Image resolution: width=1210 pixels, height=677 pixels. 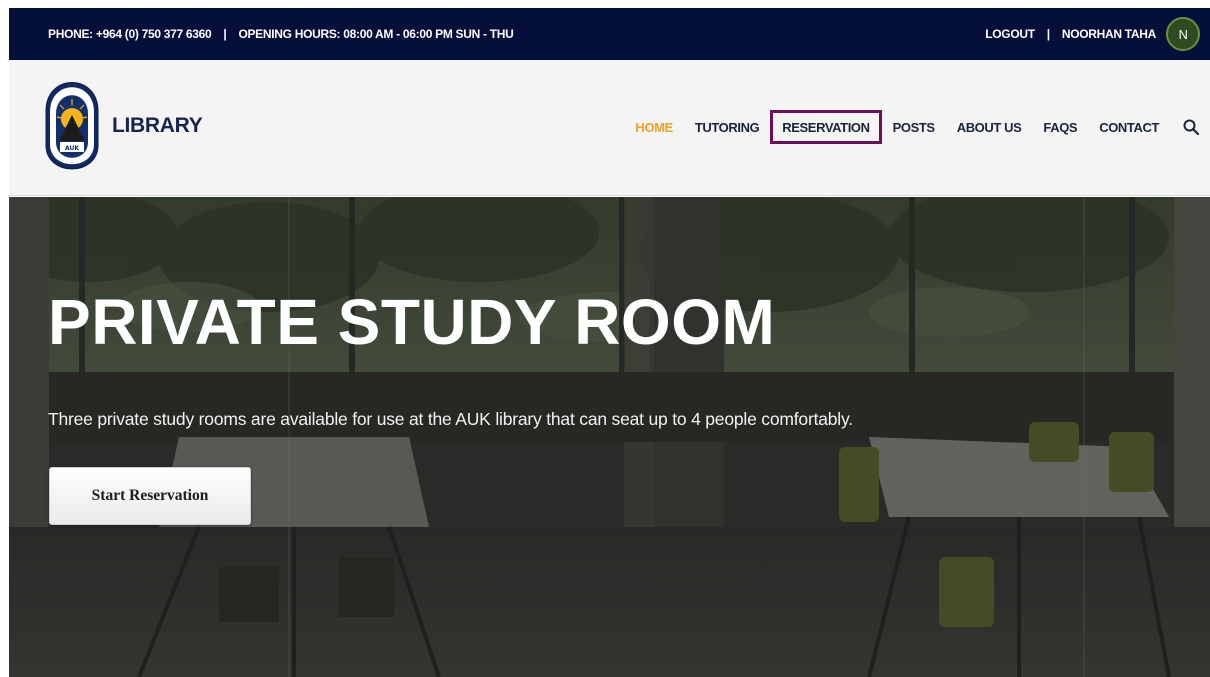 I want to click on hero-title: PRIVATE STUDY ROOM, so click(x=412, y=322).